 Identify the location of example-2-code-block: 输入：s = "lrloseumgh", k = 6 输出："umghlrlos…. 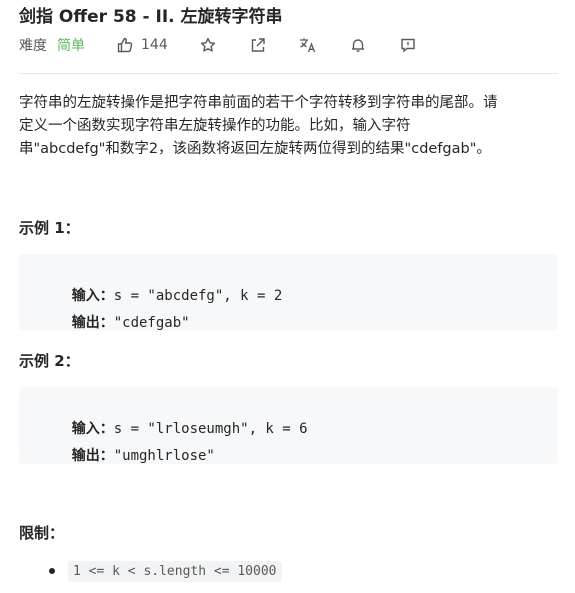
(288, 425).